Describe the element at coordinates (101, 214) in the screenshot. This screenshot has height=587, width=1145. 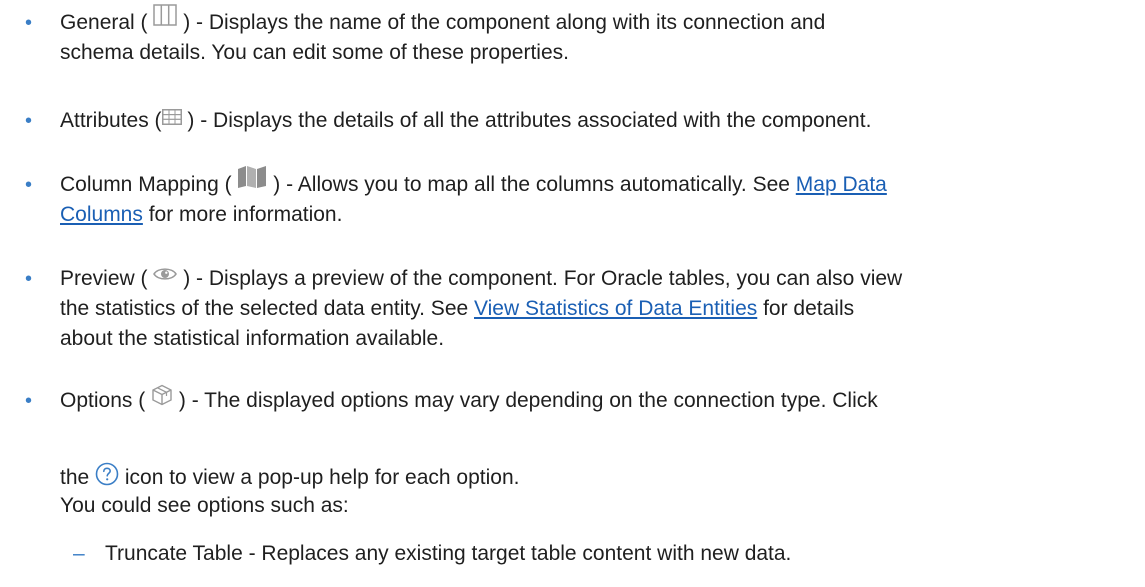
I see `map-data-columns-link-continued: Columns` at that location.